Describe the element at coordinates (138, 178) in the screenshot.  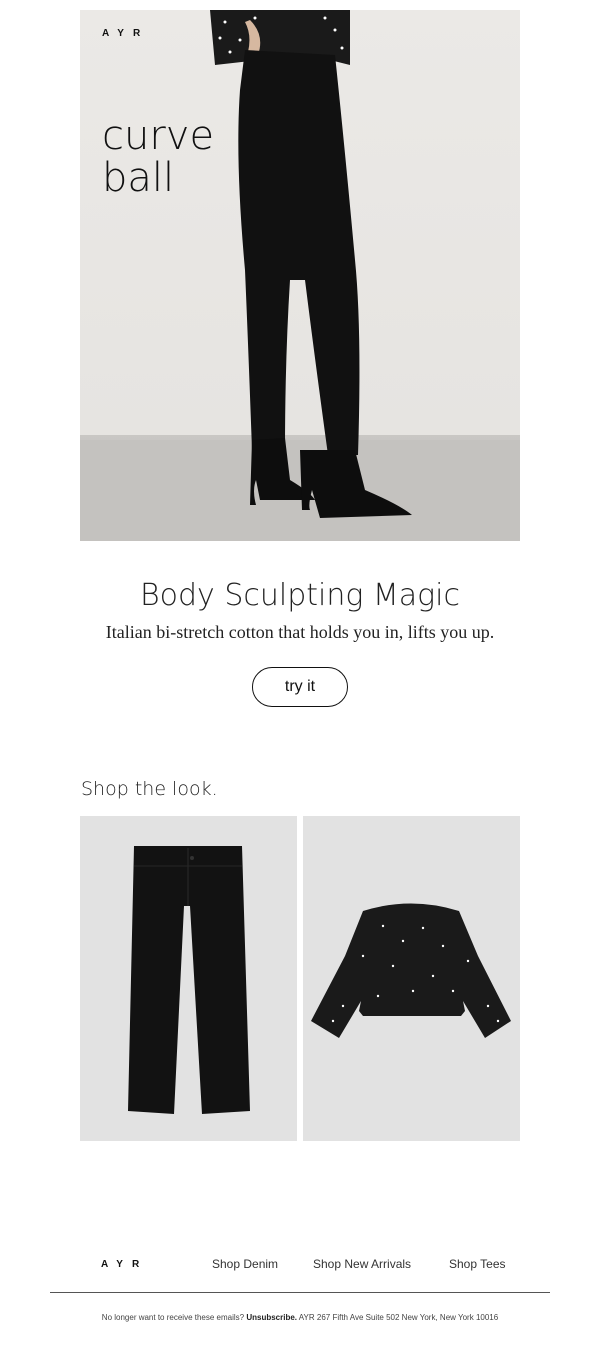
I see `hero-tagline-line2: ball` at that location.